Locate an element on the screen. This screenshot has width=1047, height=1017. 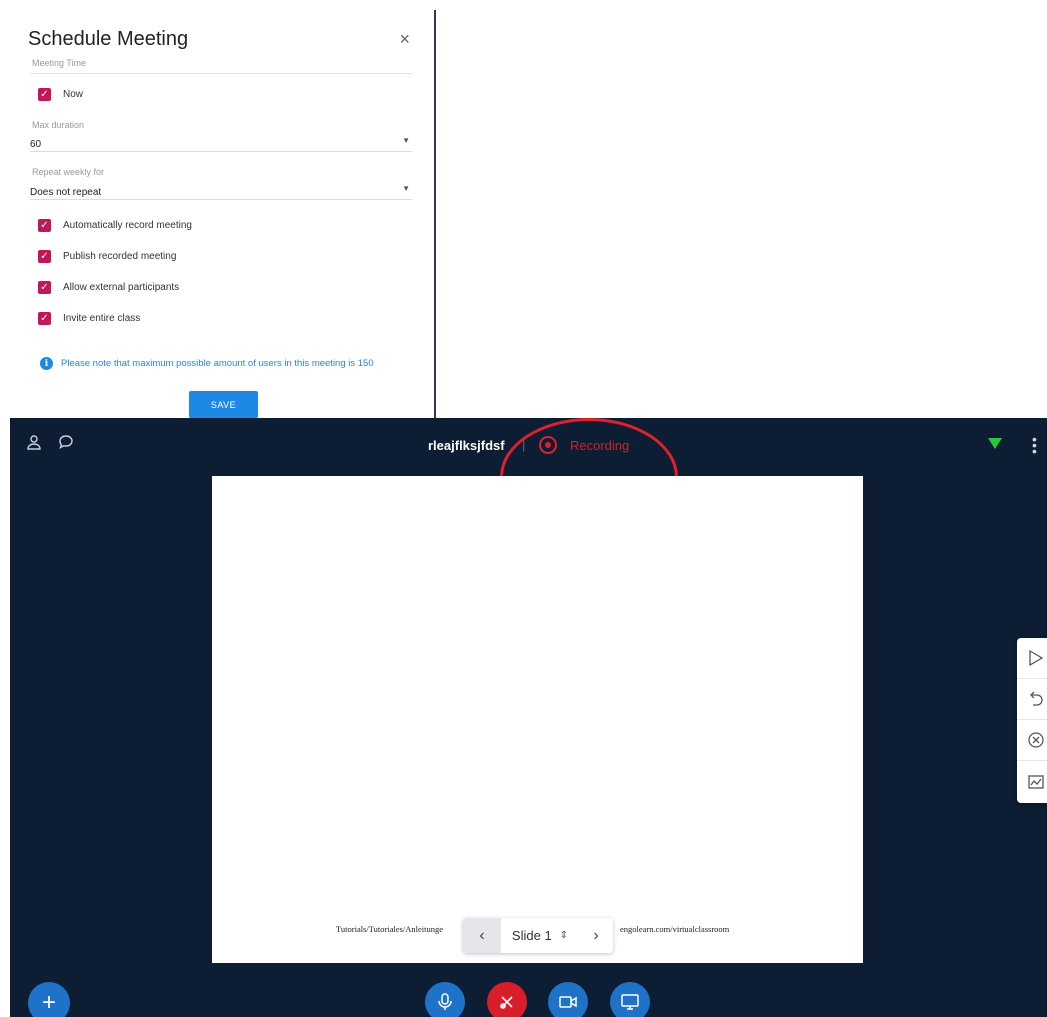
max-duration-value: 60 is located at coordinates (36, 144).